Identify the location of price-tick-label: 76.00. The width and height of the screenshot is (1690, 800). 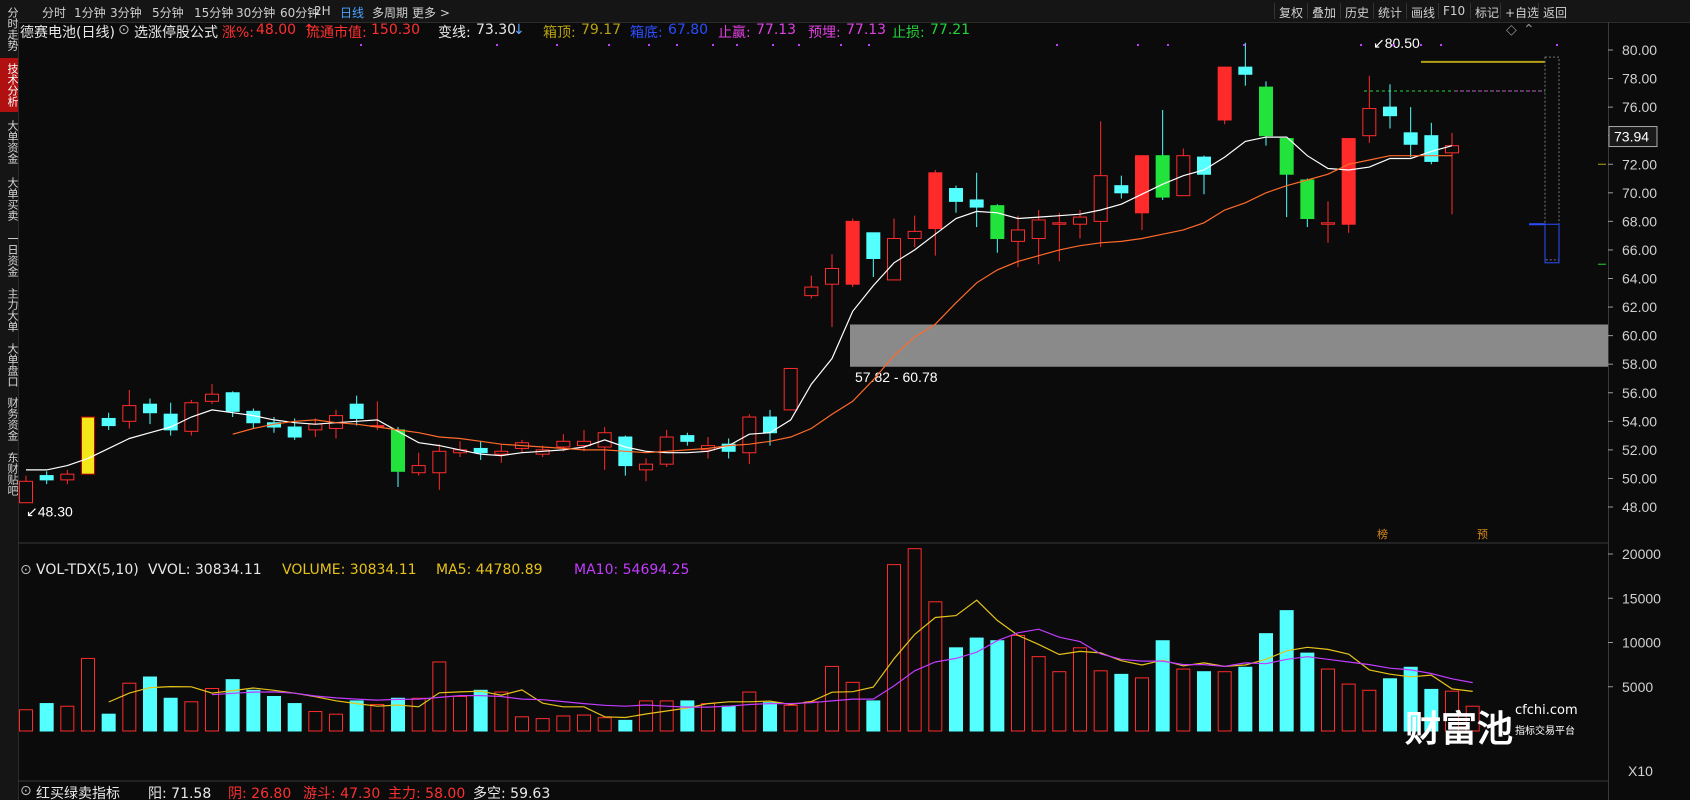
(1639, 107).